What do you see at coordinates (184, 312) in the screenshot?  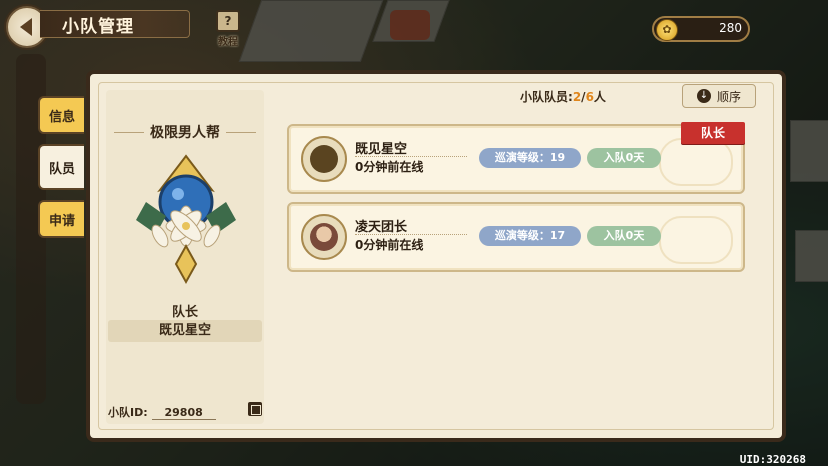 I see `leader-label: 队长` at bounding box center [184, 312].